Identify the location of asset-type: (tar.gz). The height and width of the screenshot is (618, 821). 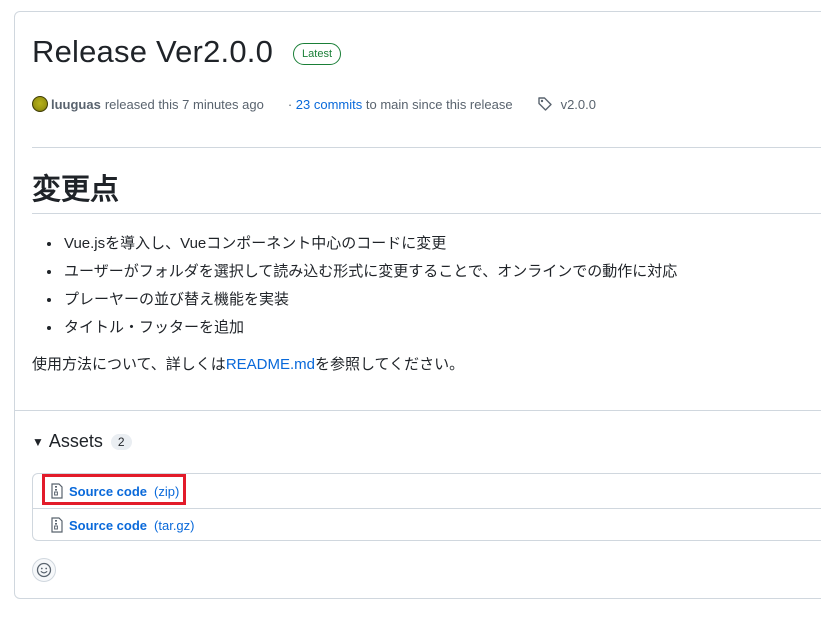
(174, 525).